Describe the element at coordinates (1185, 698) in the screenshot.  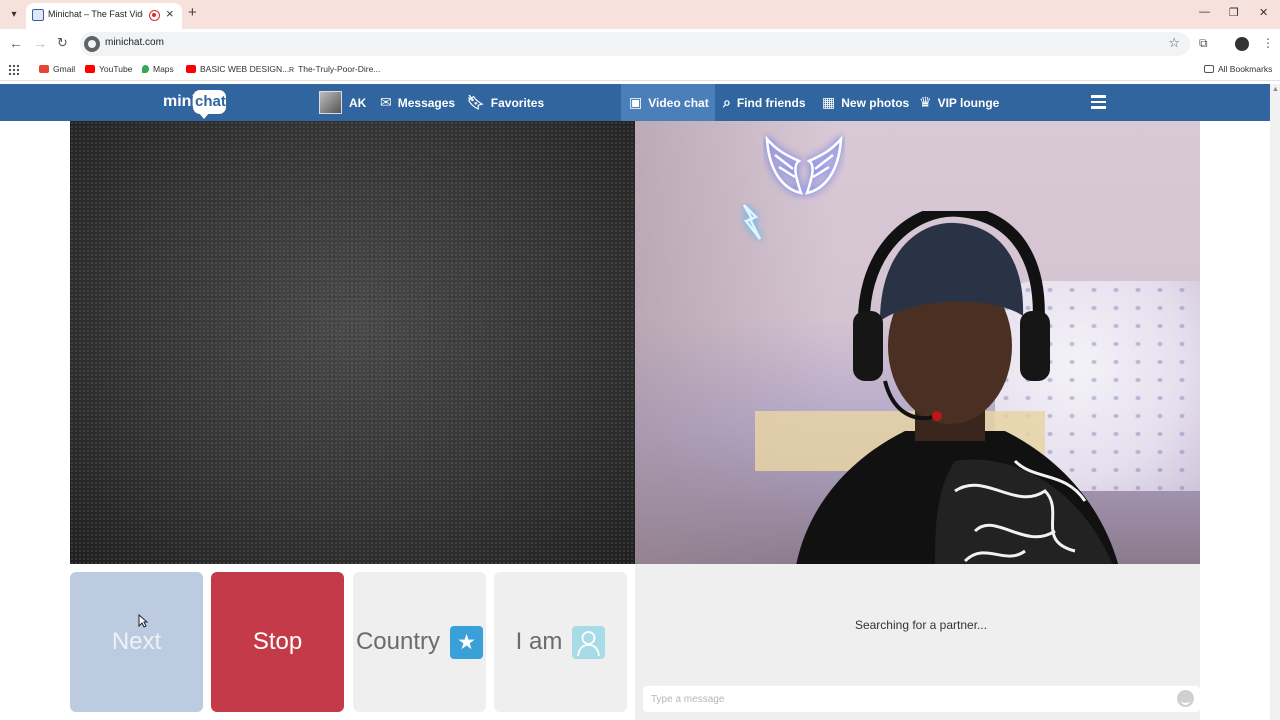
I see `emoji-icon` at that location.